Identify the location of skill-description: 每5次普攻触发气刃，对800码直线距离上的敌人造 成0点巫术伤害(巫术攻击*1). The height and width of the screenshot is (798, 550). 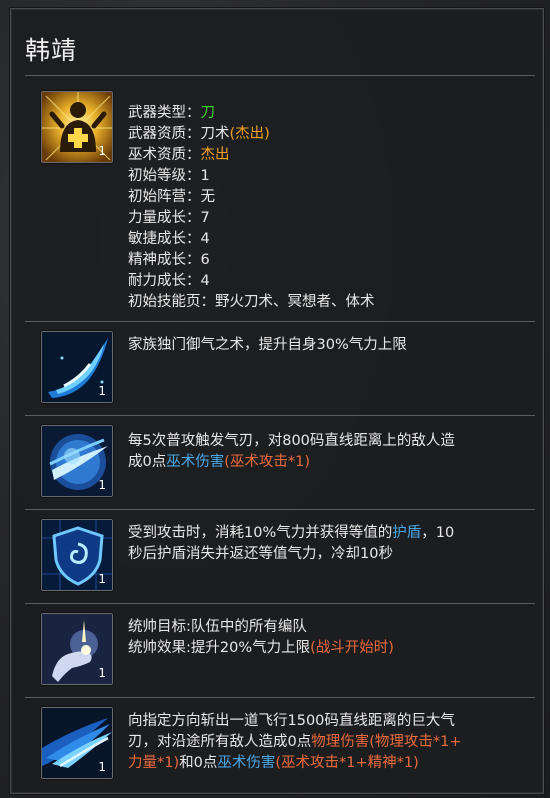
(325, 452).